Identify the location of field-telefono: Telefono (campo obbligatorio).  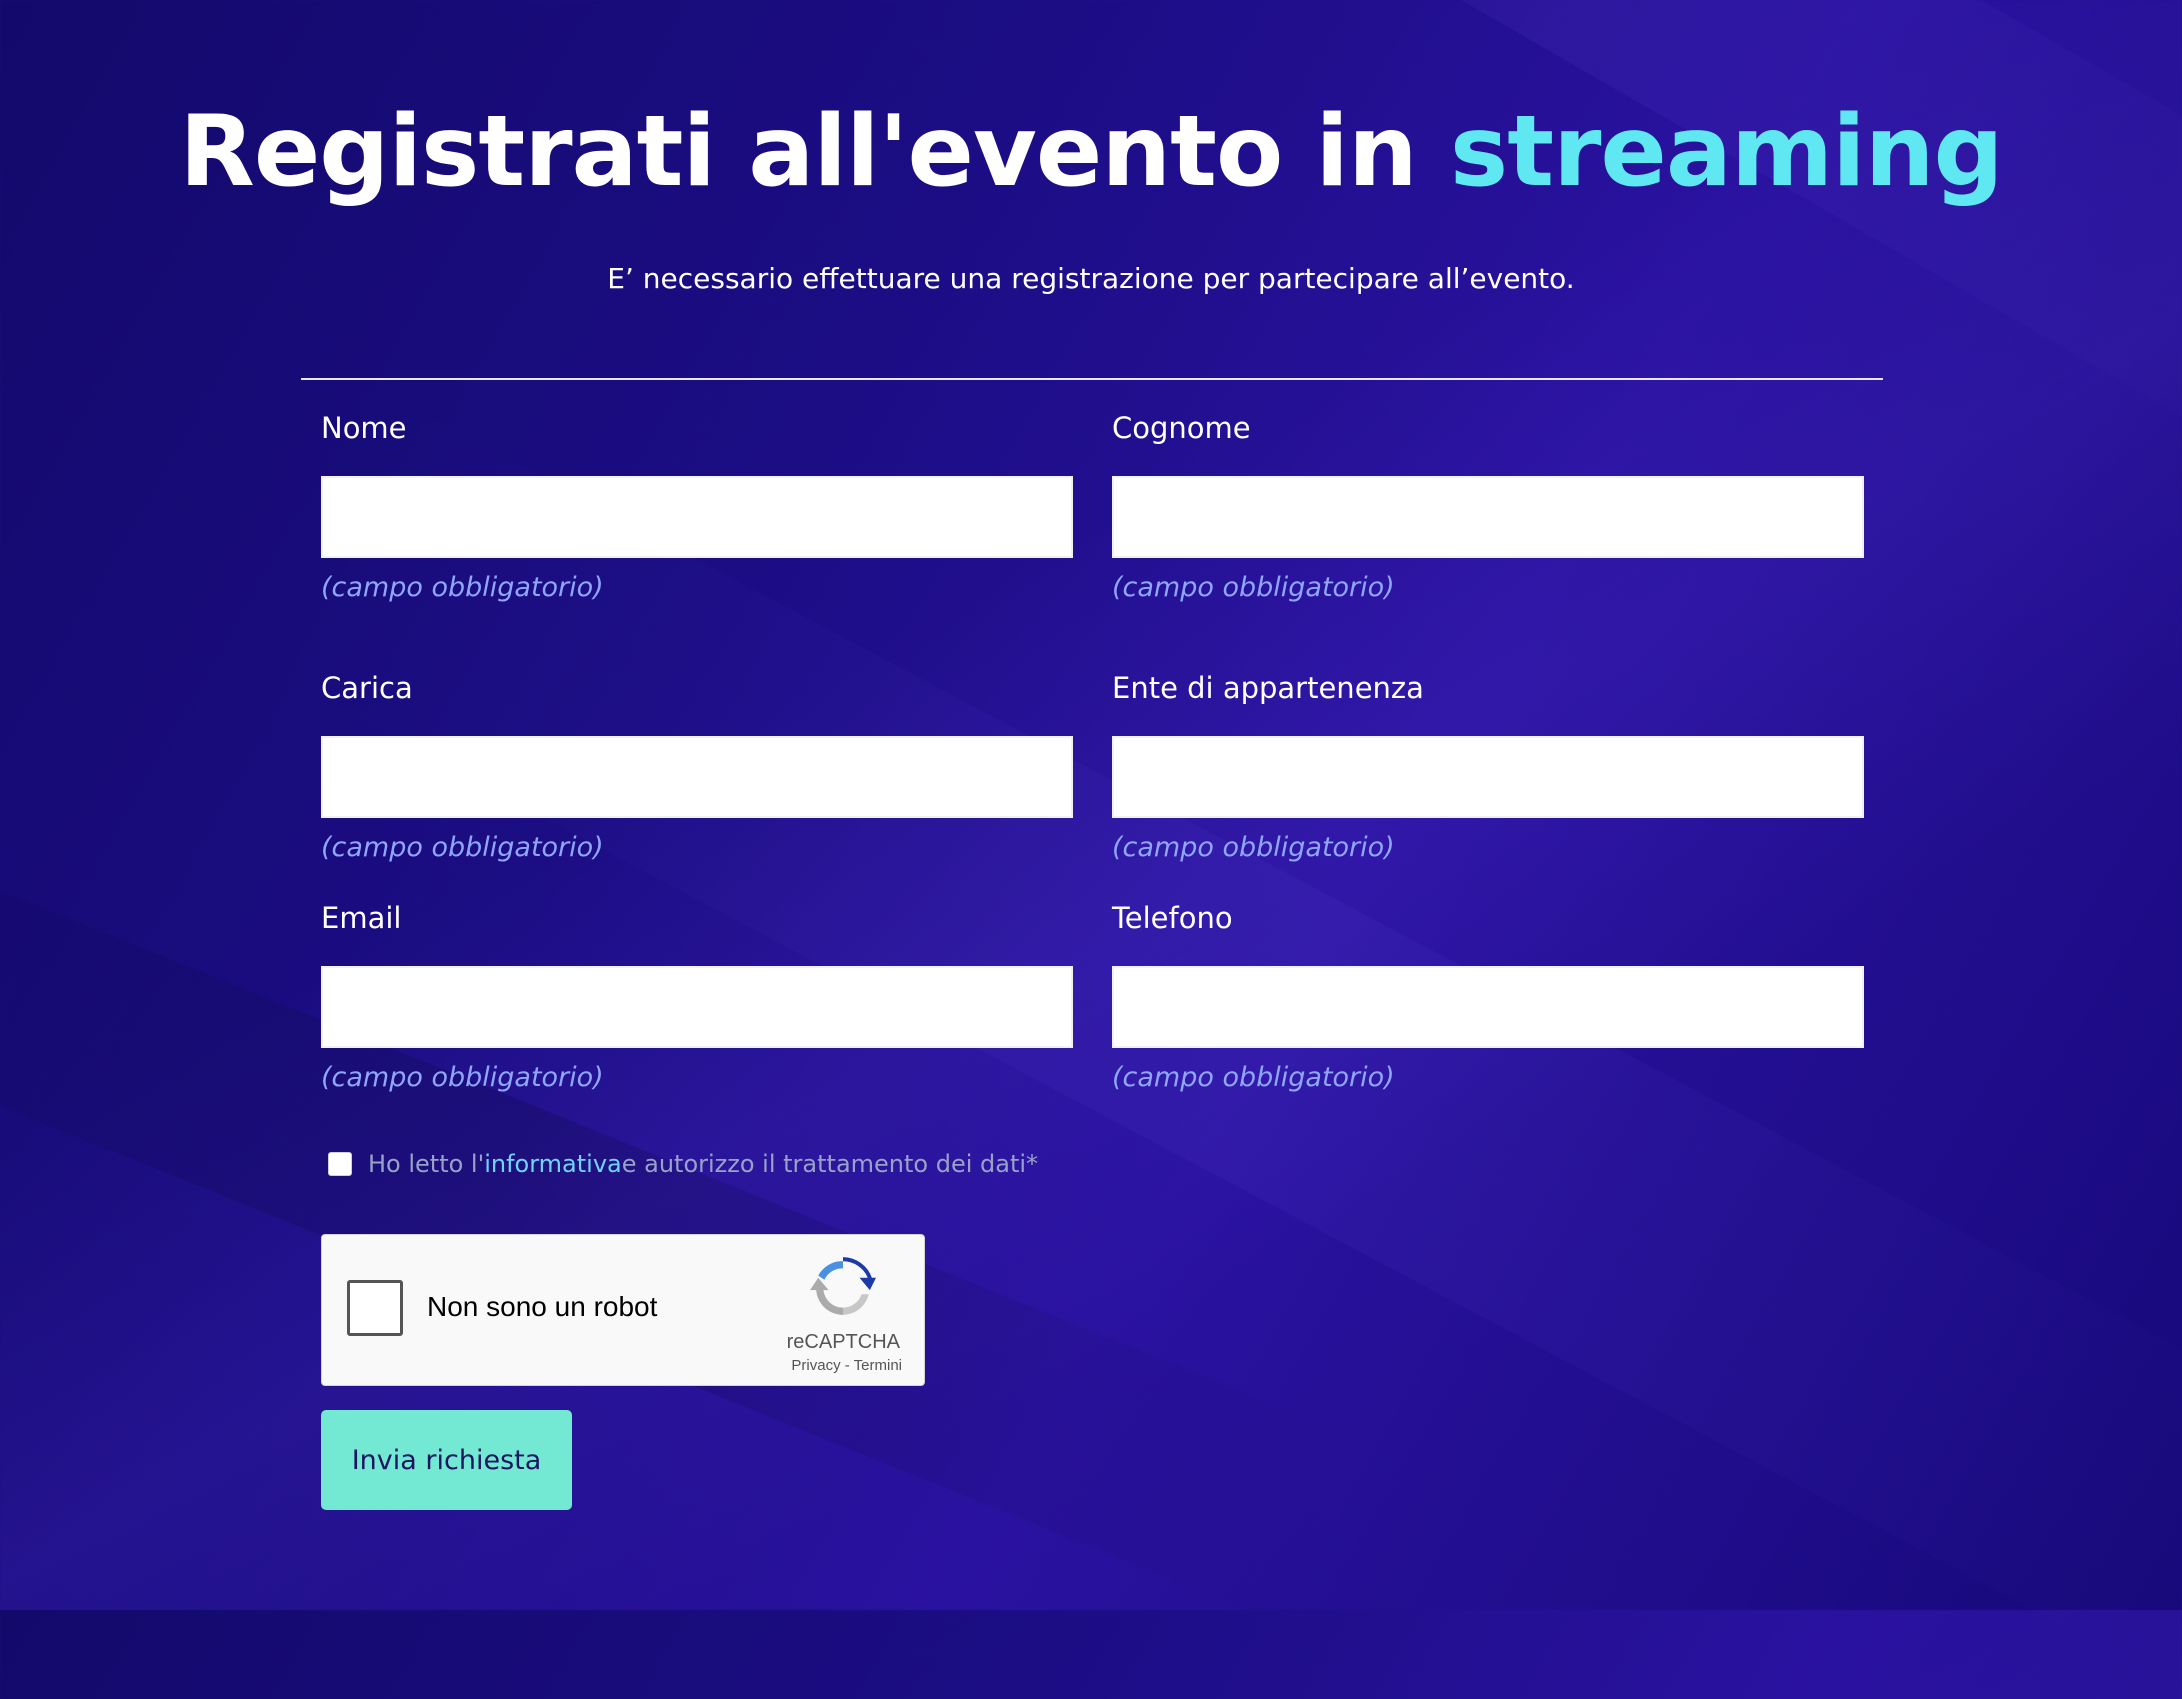
(1488, 995).